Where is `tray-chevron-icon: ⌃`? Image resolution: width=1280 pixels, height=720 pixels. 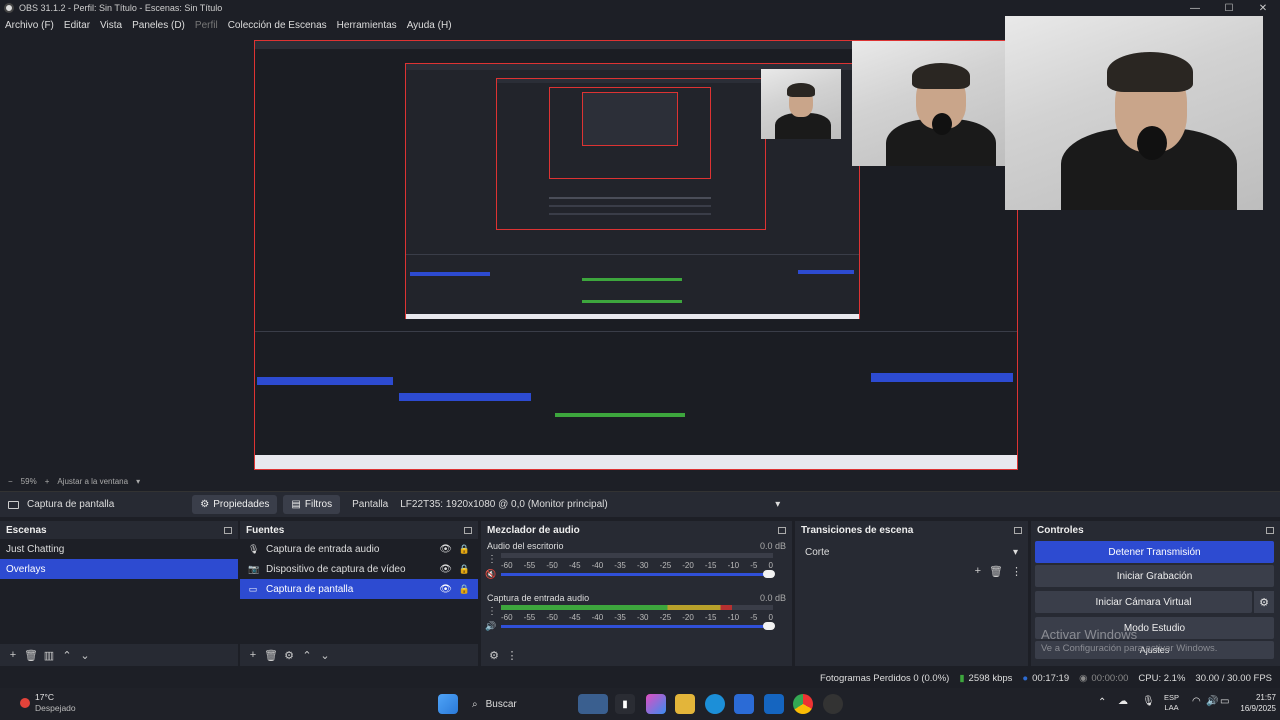 tray-chevron-icon: ⌃ is located at coordinates (1102, 702).